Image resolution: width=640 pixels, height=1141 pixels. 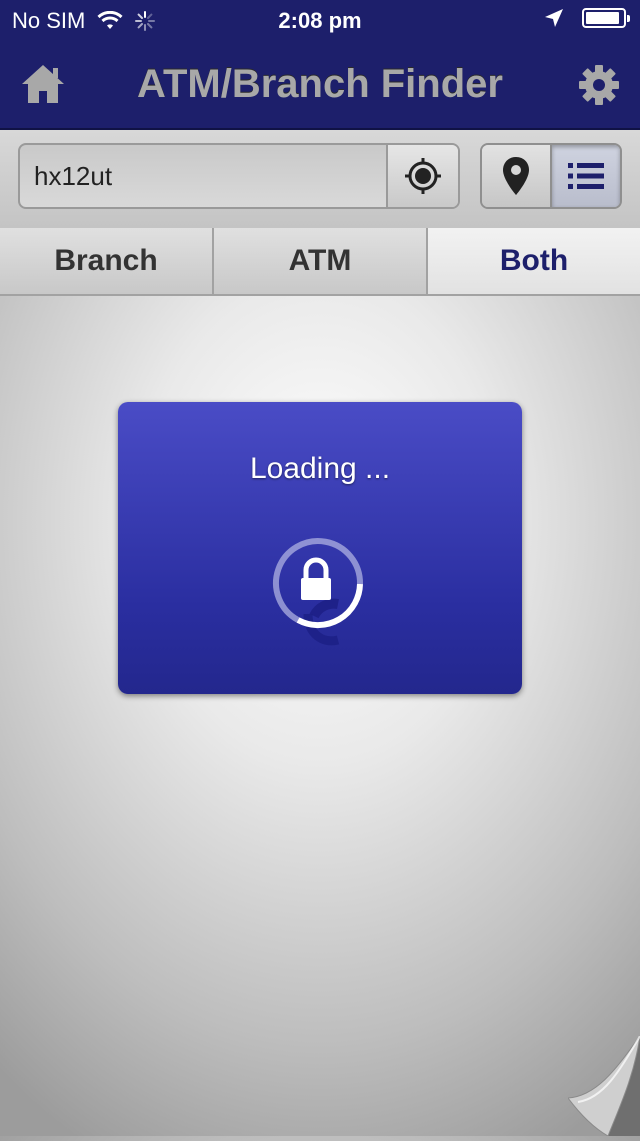 I want to click on search-input, so click(x=205, y=176).